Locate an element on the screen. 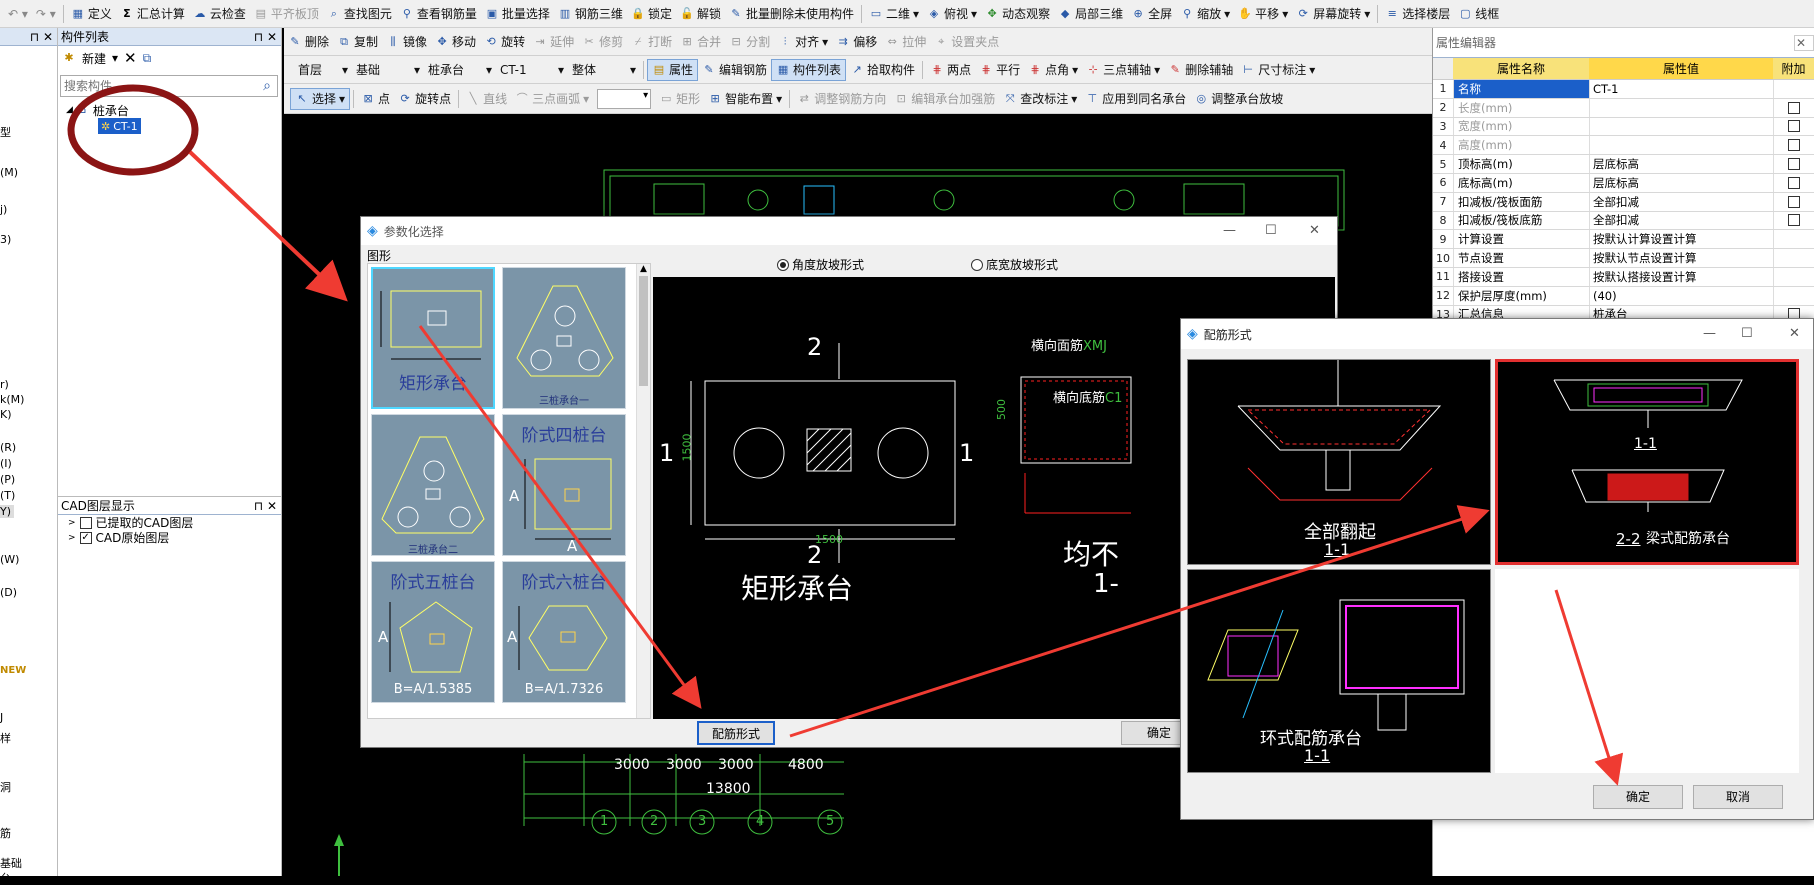 Image resolution: width=1814 pixels, height=885 pixels. menu-local-3d: ◆ 局部三维 is located at coordinates (1090, 14).